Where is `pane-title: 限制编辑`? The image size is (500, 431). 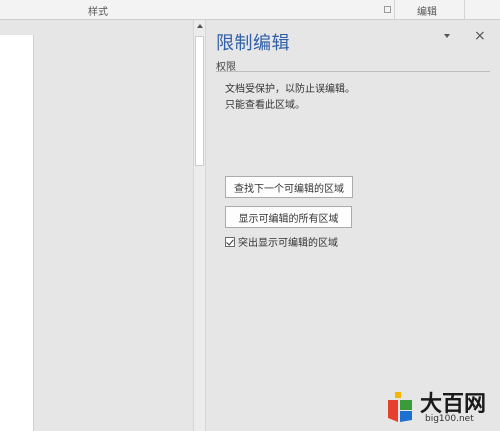
pane-title: 限制编辑 is located at coordinates (253, 43).